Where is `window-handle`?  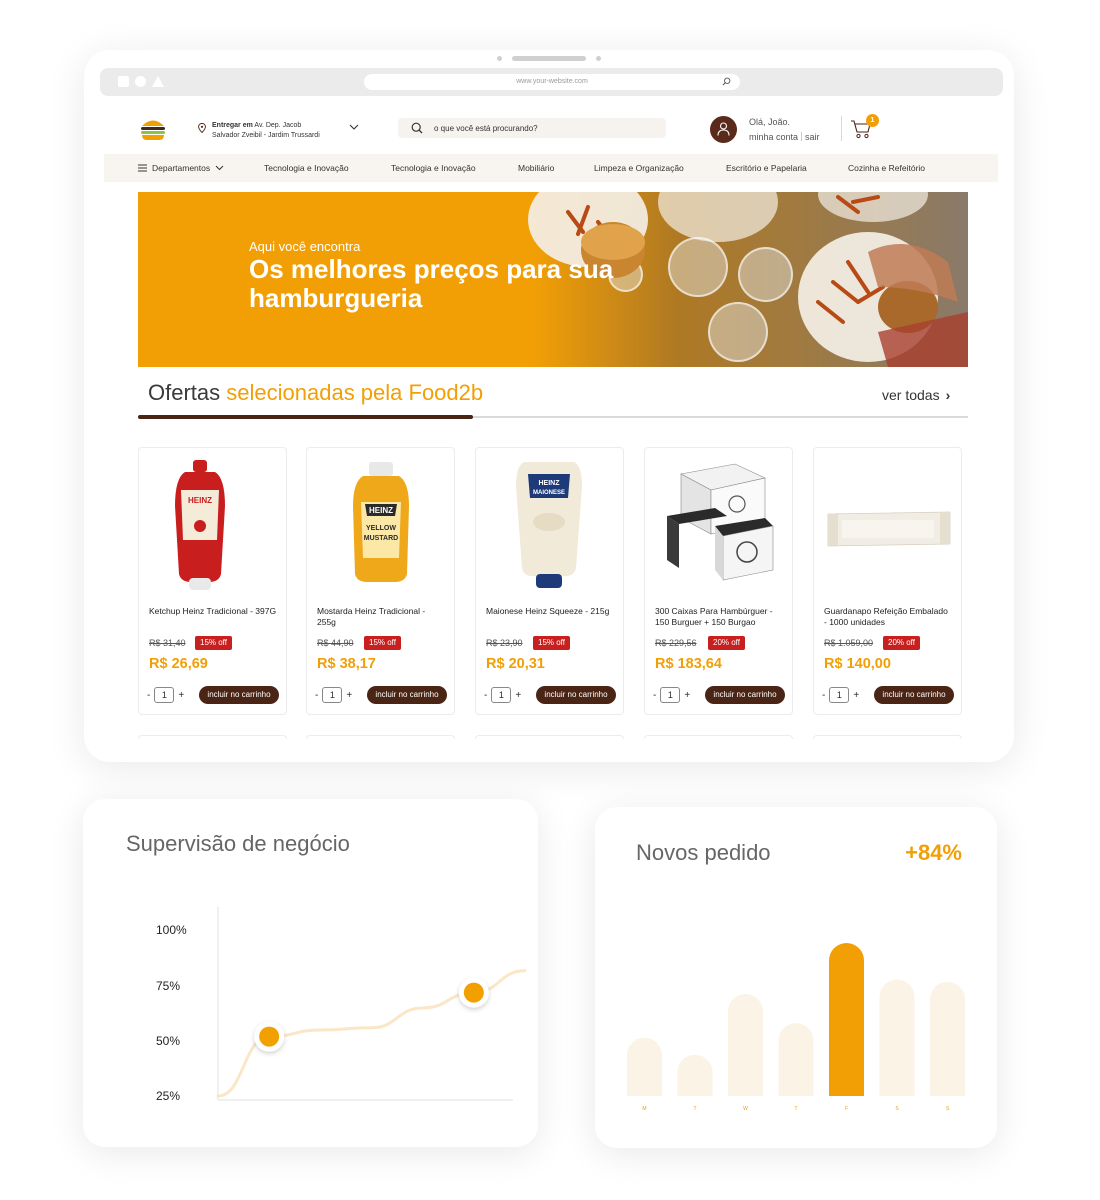 window-handle is located at coordinates (549, 58).